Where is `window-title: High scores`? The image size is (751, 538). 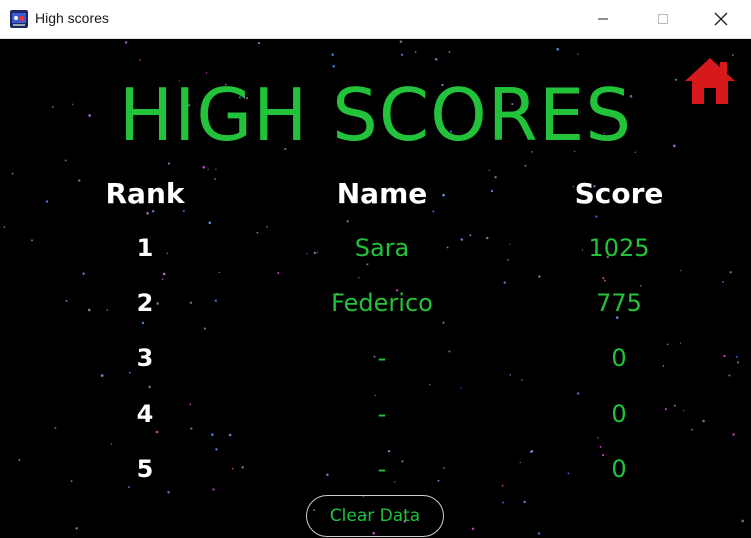
window-title: High scores is located at coordinates (72, 18).